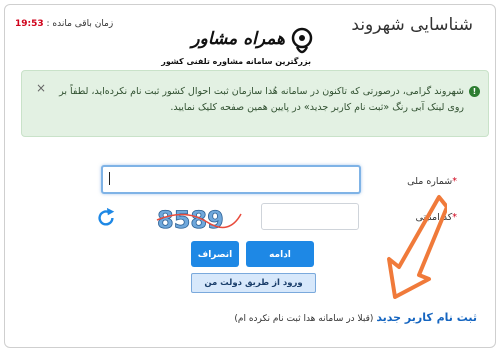  Describe the element at coordinates (106, 218) in the screenshot. I see `refresh-icon` at that location.